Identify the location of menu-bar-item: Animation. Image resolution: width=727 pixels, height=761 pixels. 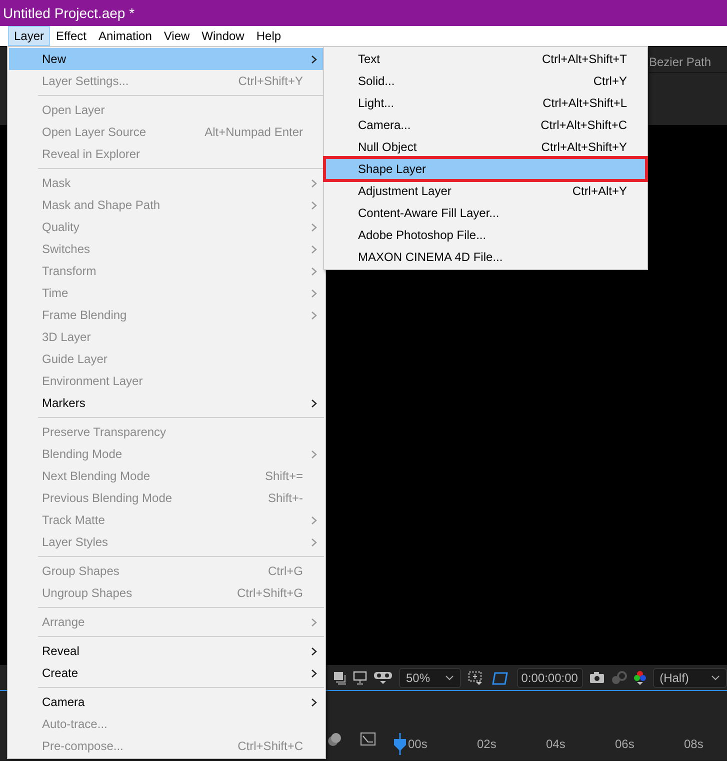
(125, 36).